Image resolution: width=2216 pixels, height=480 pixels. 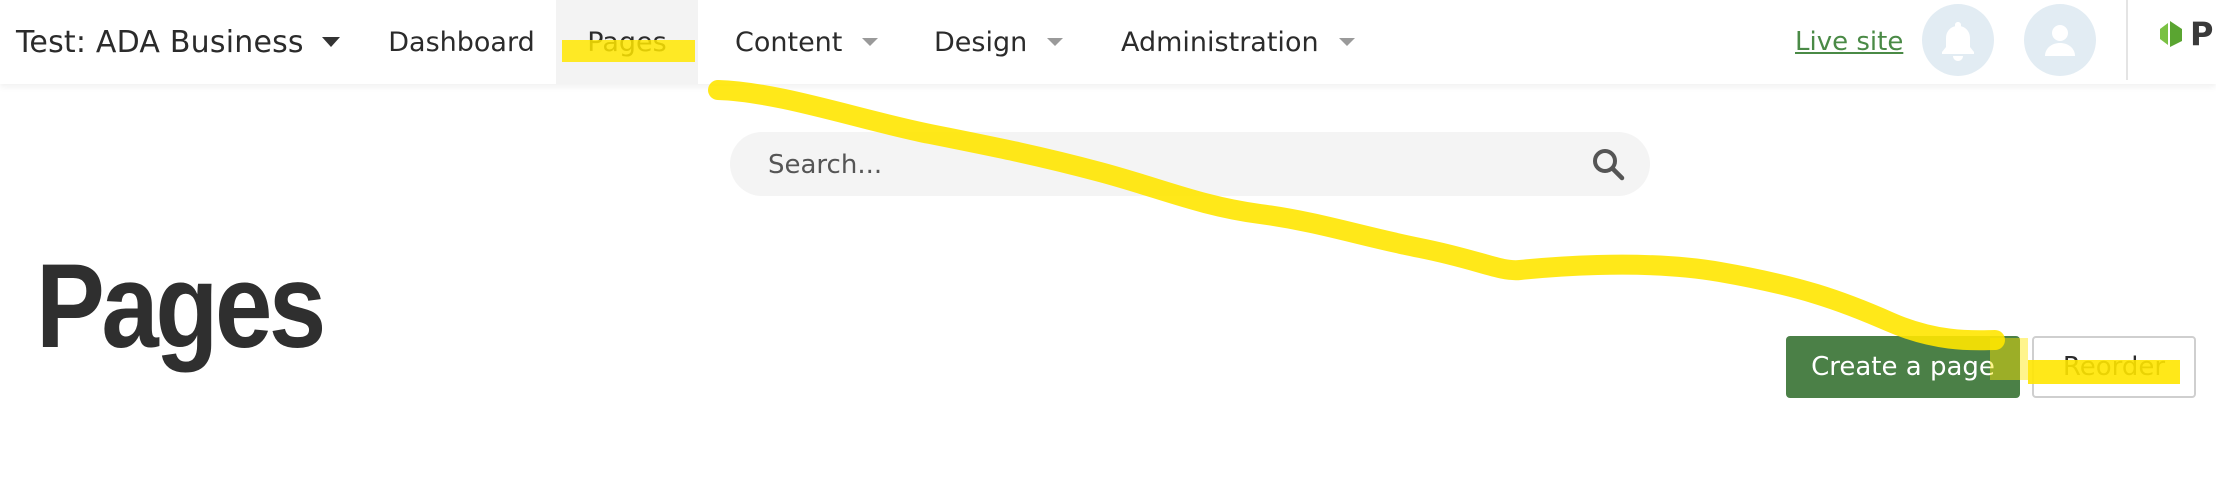 I want to click on reorder-button: Reorder, so click(x=2114, y=367).